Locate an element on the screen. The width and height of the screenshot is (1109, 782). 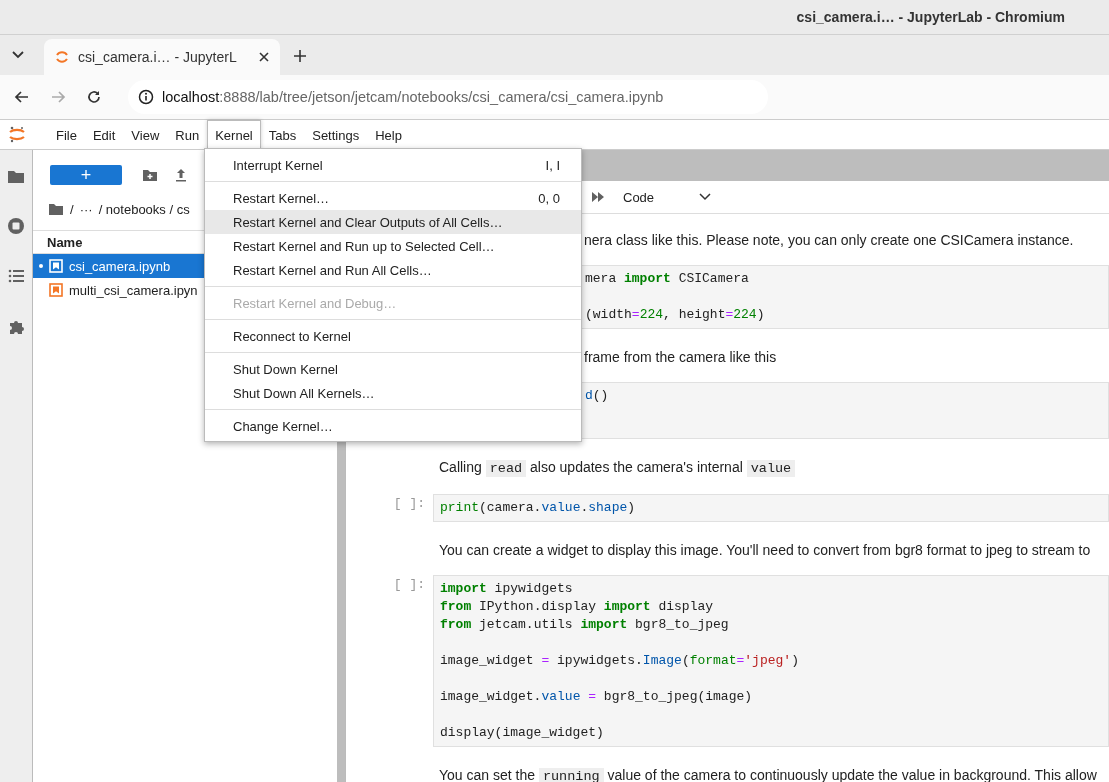
menu-bar-entry: Edit is located at coordinates (104, 134).